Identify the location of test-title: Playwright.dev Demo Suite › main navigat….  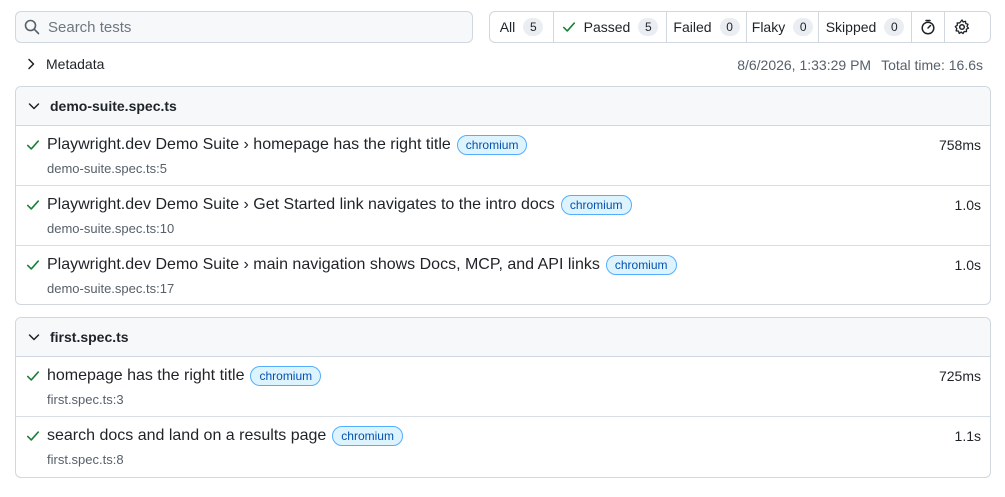
(323, 265).